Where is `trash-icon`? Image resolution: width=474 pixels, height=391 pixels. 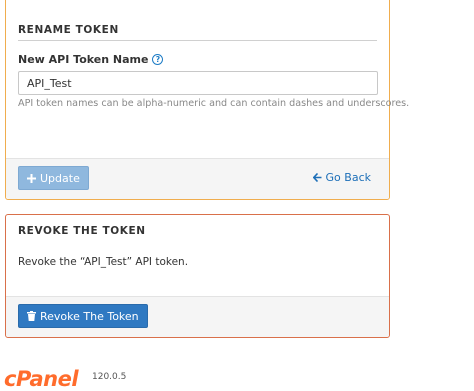
trash-icon is located at coordinates (31, 316).